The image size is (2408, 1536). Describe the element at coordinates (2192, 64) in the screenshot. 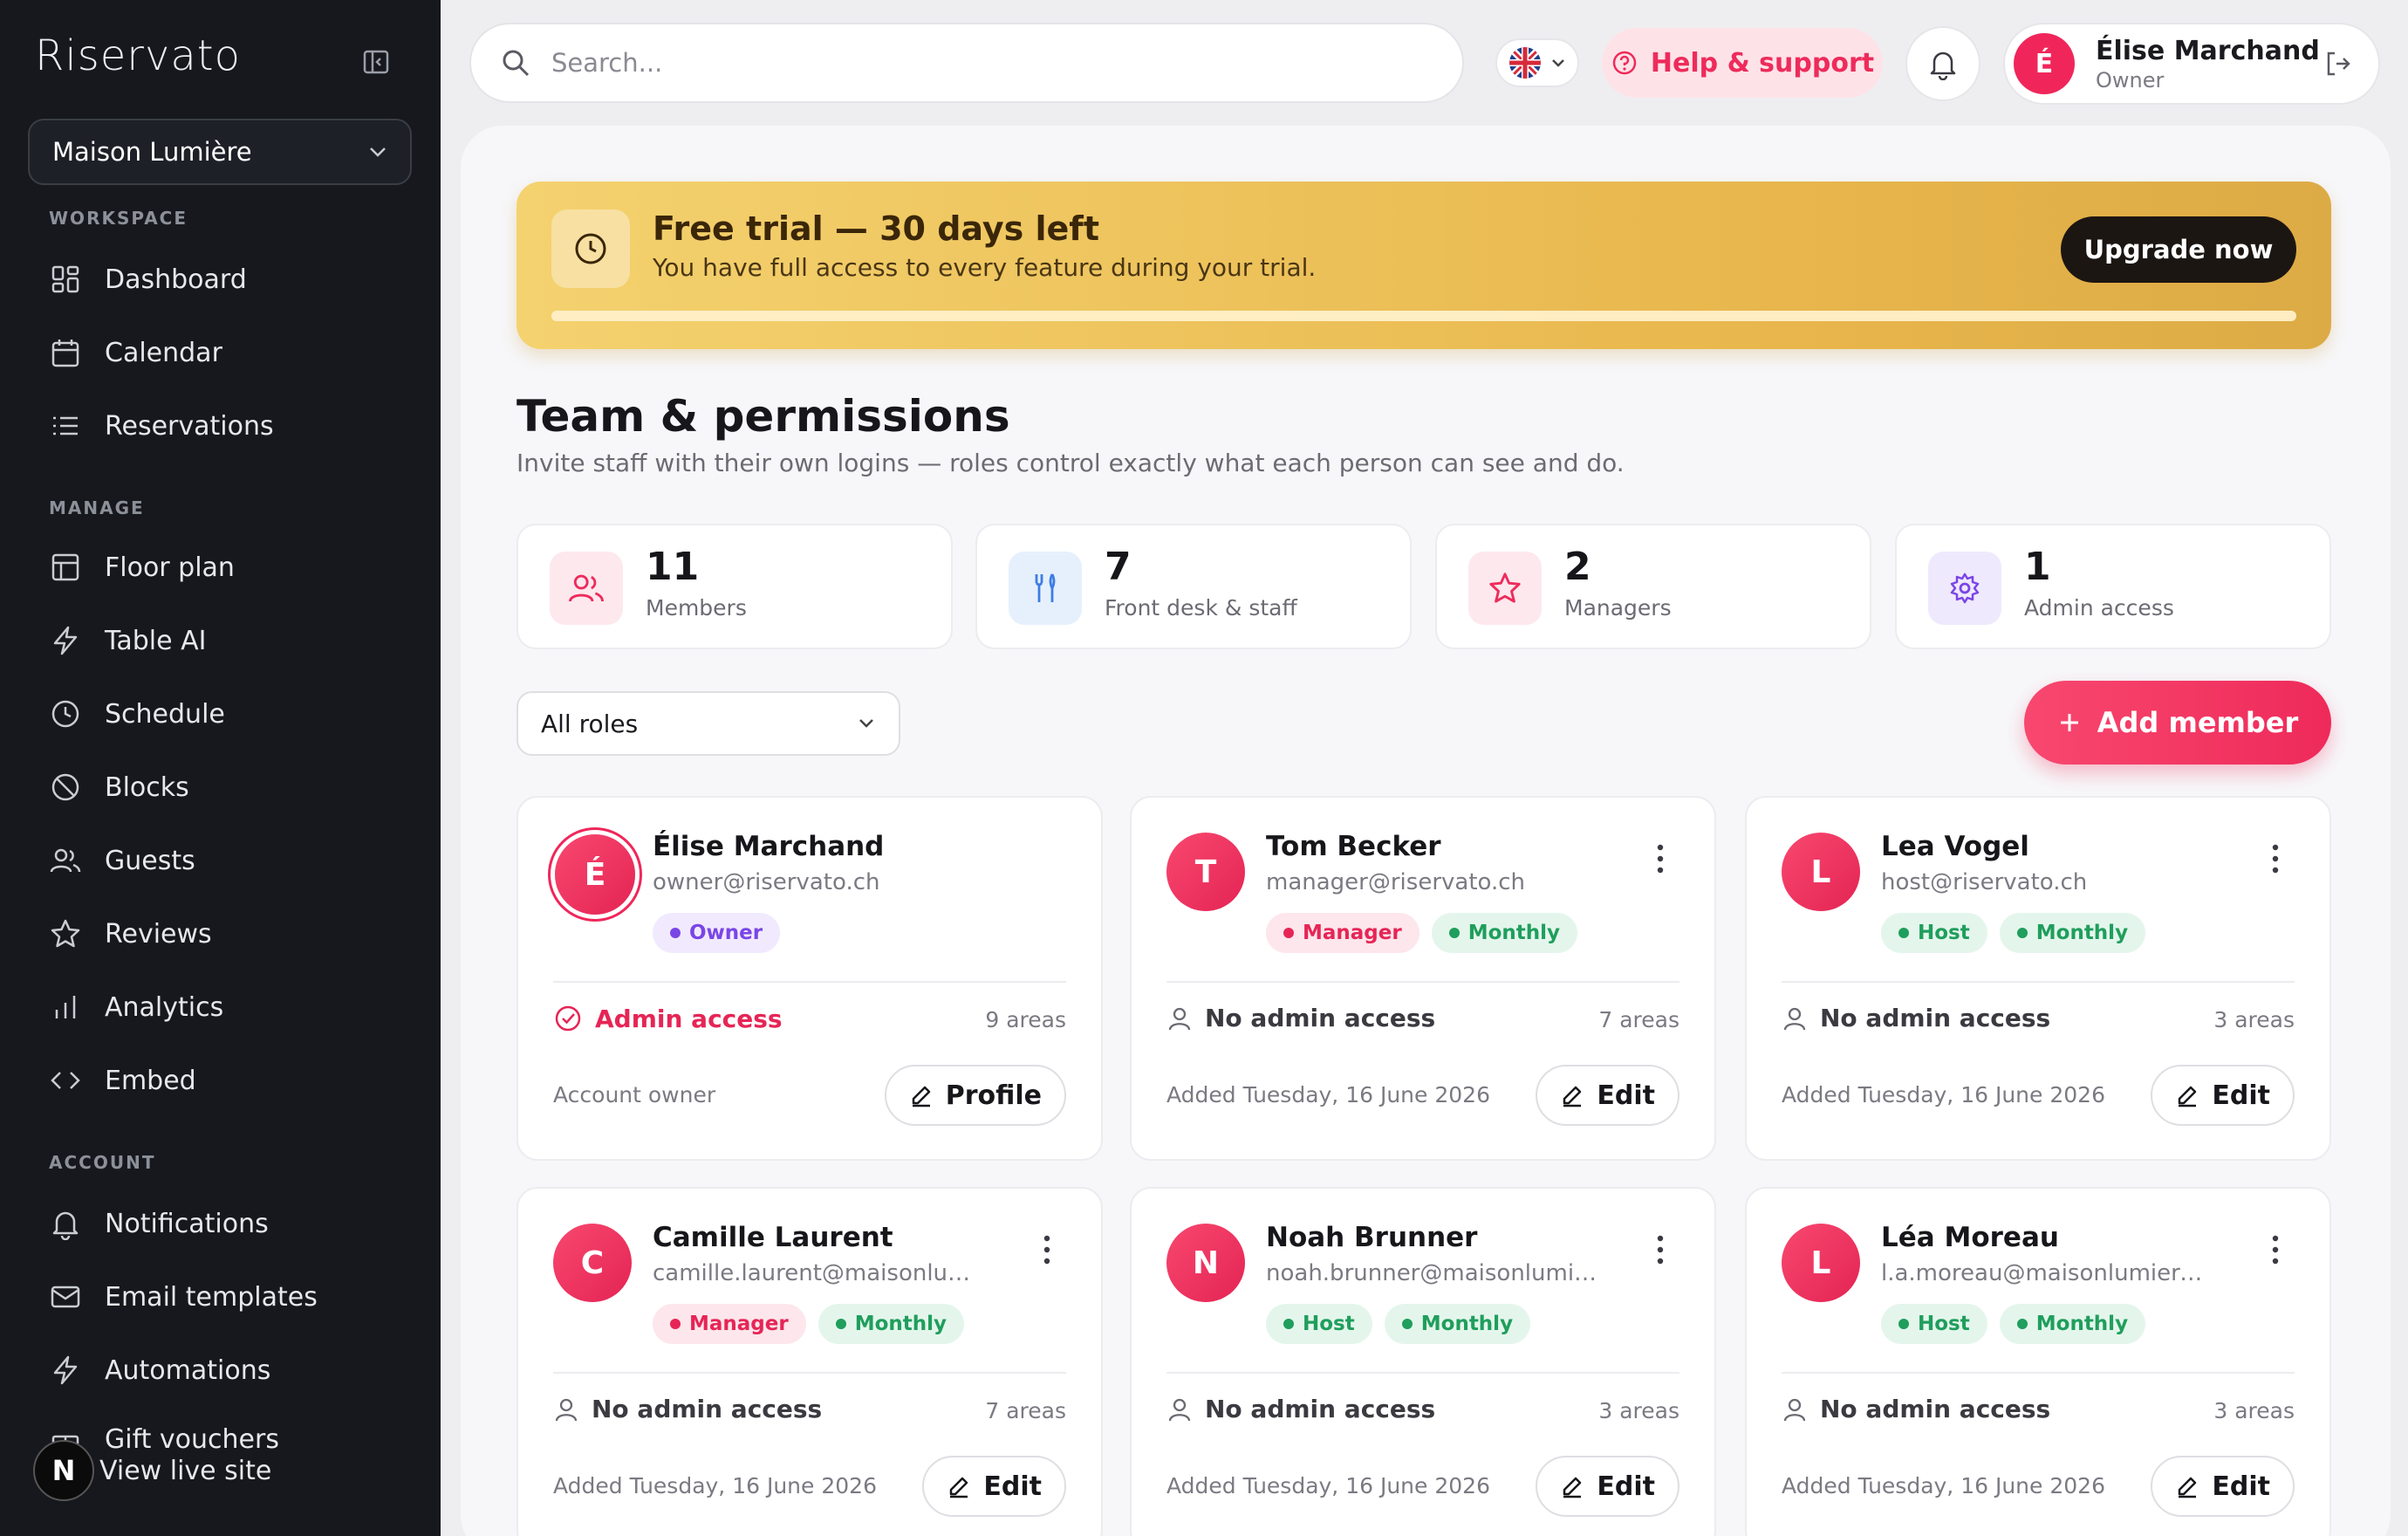

I see `user-menu: É Élise Marchand Owner` at that location.